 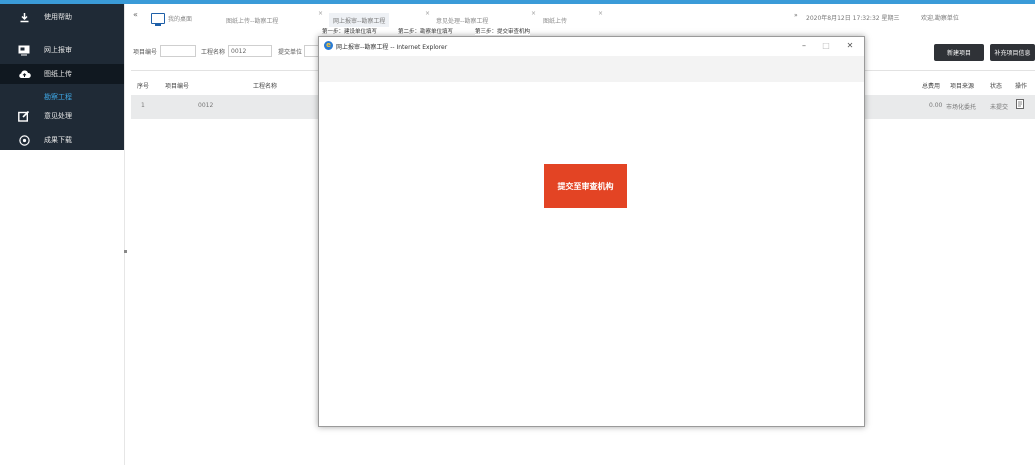 What do you see at coordinates (359, 20) in the screenshot?
I see `tab-online-review: 网上报审--勘察工程` at bounding box center [359, 20].